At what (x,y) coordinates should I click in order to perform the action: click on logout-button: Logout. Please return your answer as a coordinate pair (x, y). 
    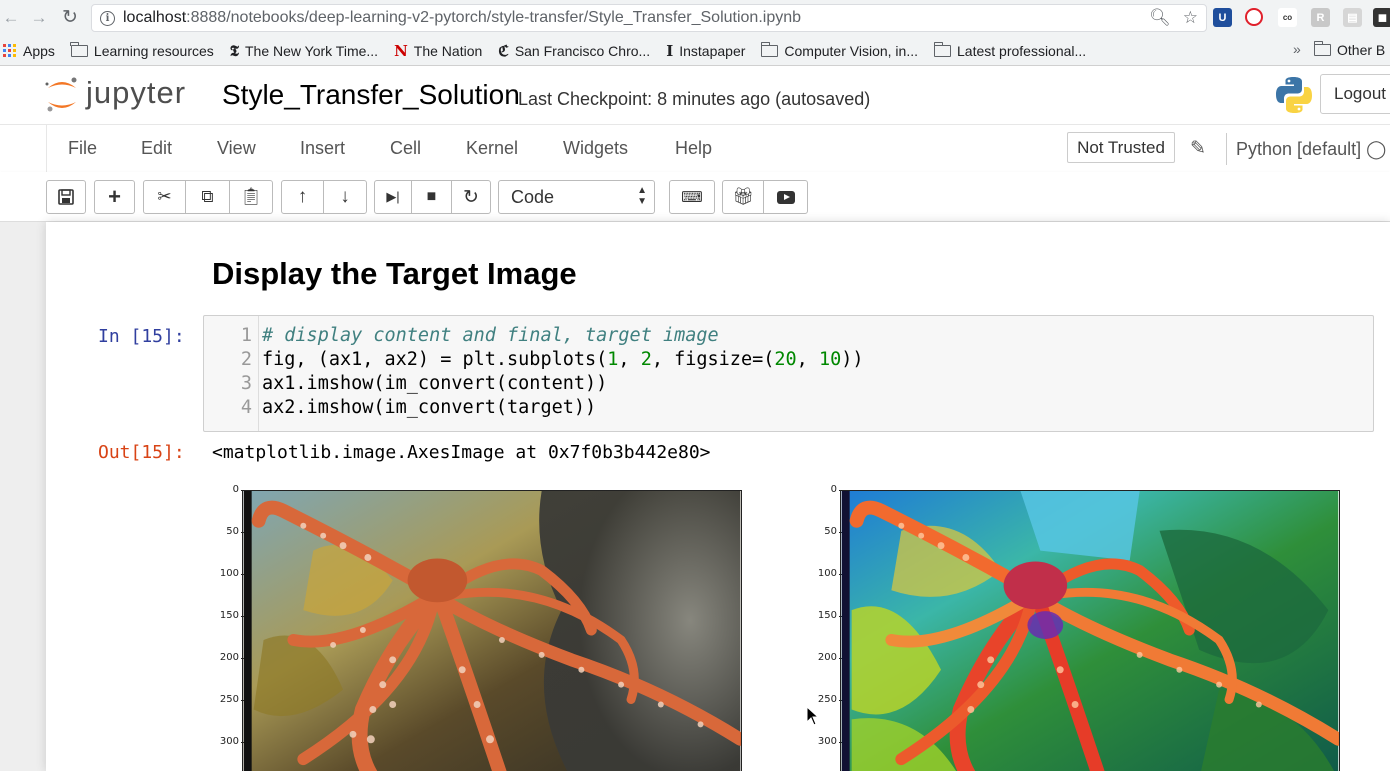
    Looking at the image, I should click on (1355, 94).